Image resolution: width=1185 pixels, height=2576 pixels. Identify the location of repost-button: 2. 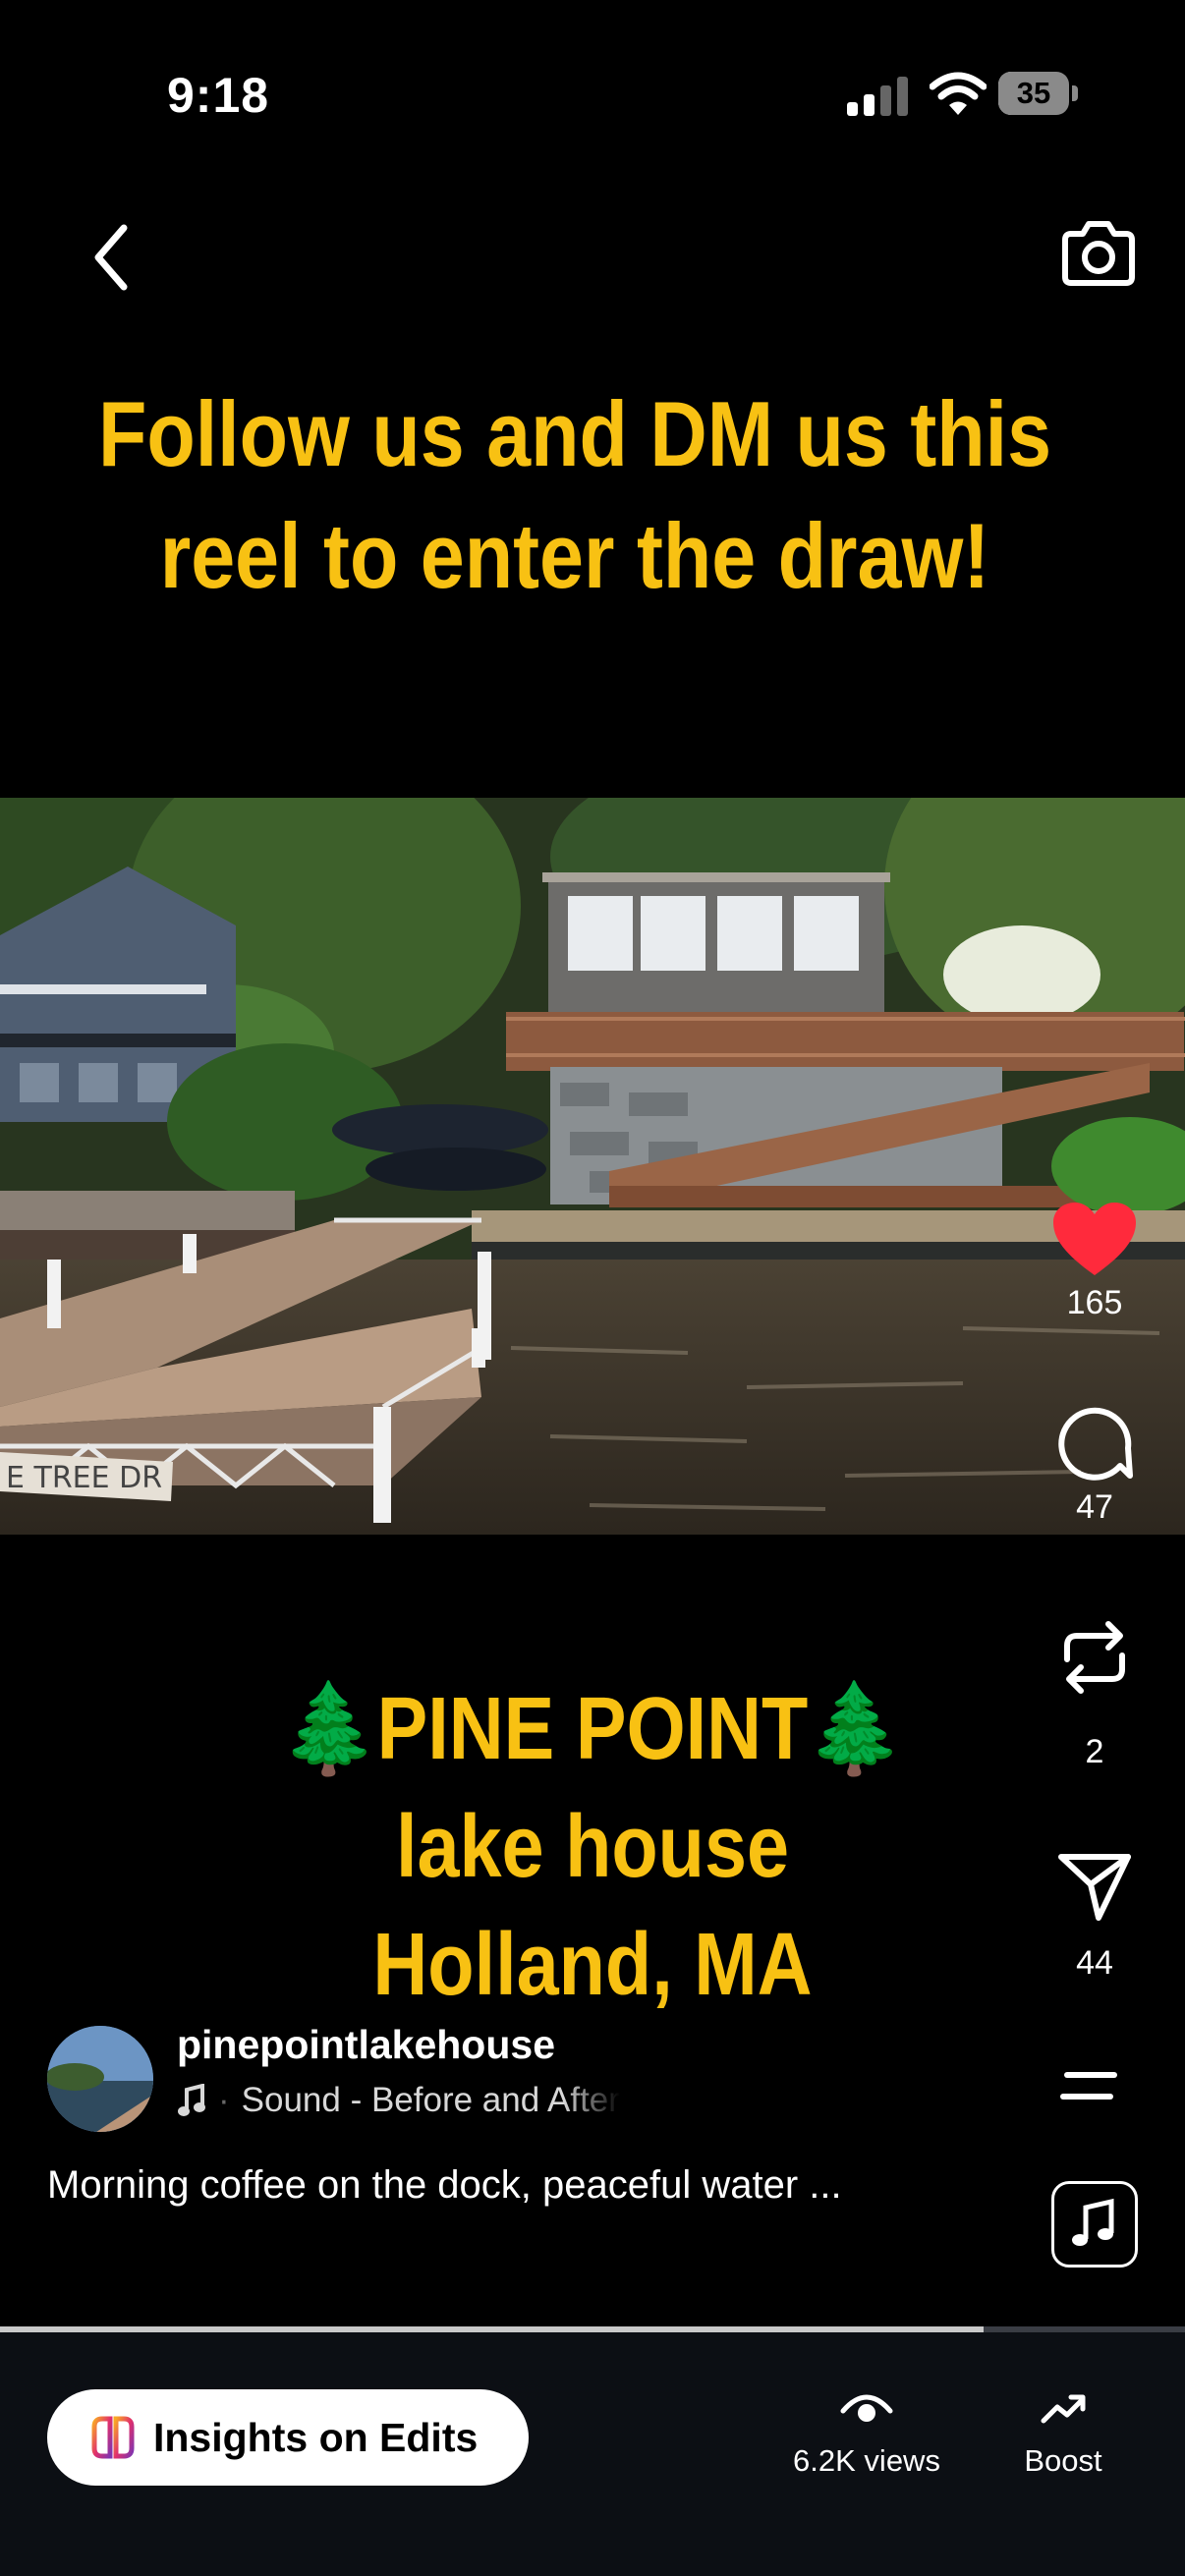
(1095, 1693).